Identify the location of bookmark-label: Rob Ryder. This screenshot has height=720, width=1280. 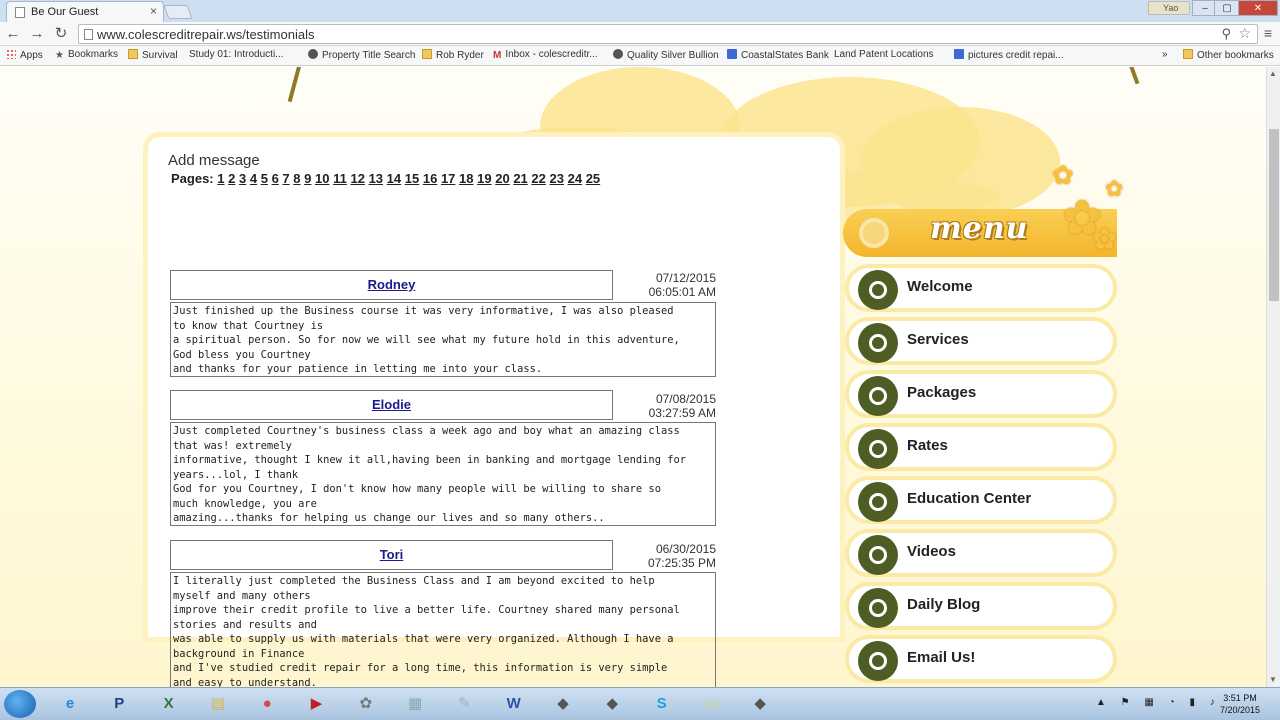
(460, 55).